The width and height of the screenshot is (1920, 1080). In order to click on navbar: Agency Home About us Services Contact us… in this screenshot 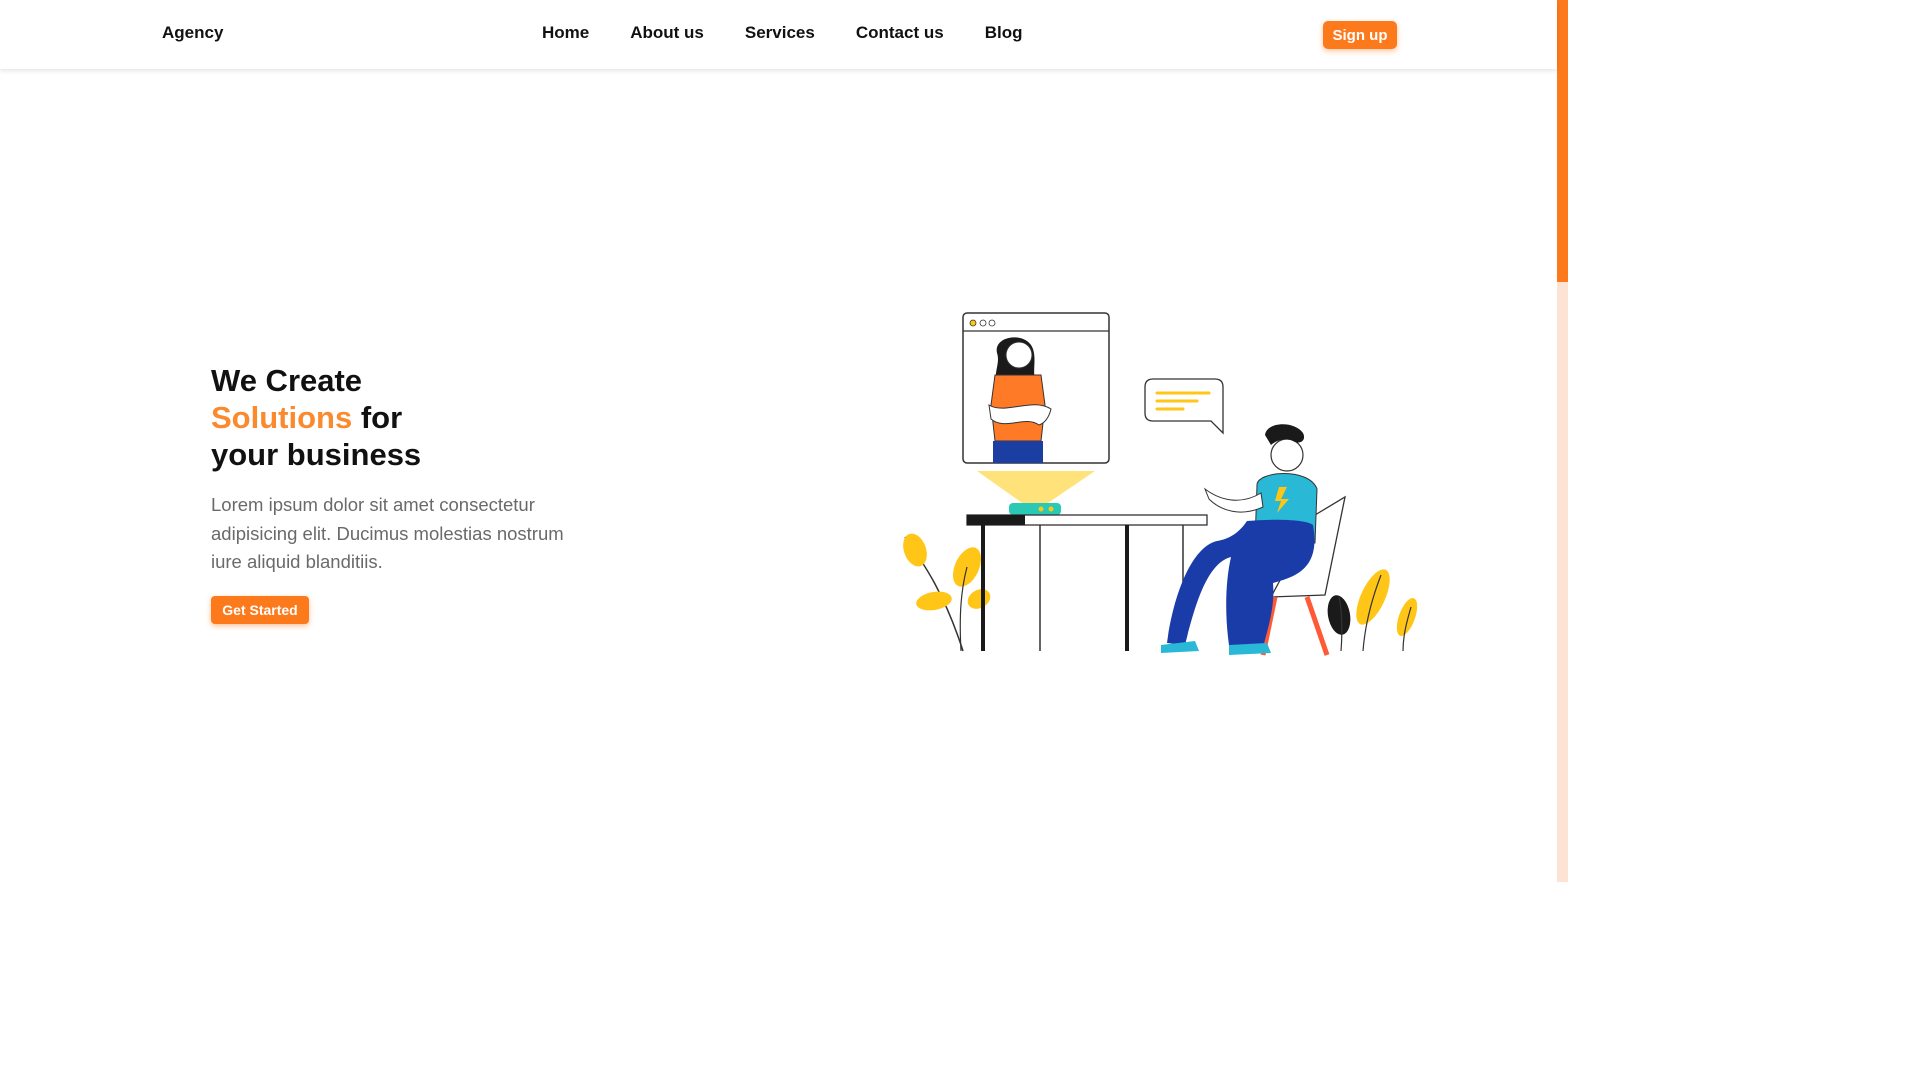, I will do `click(778, 34)`.